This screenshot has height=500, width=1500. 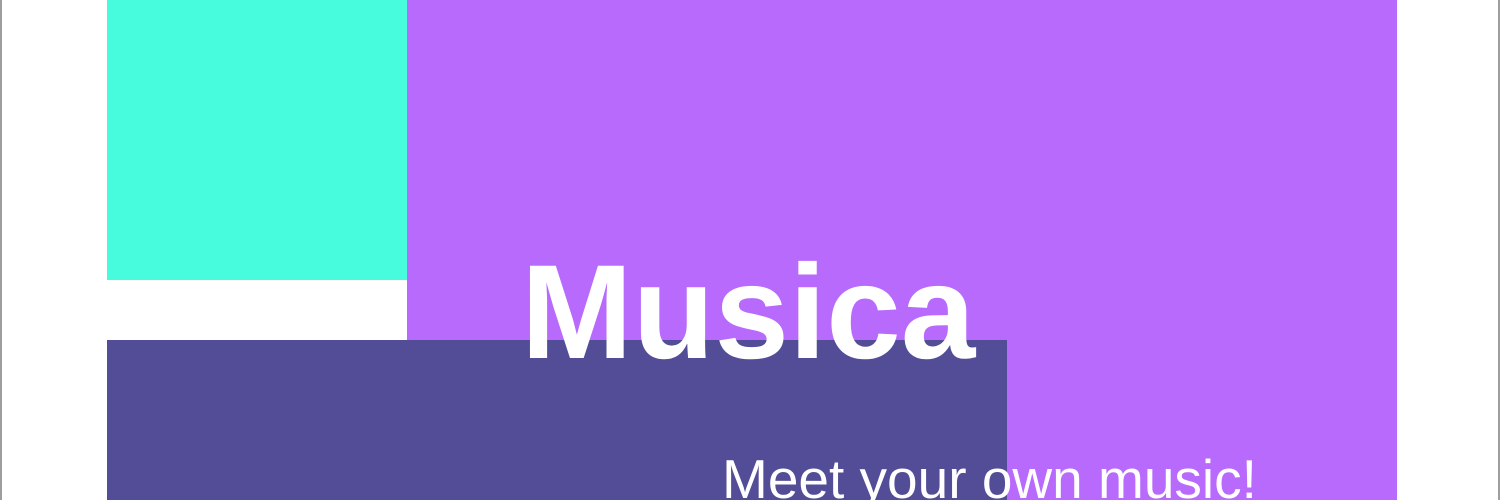 I want to click on teal-block, so click(x=257, y=140).